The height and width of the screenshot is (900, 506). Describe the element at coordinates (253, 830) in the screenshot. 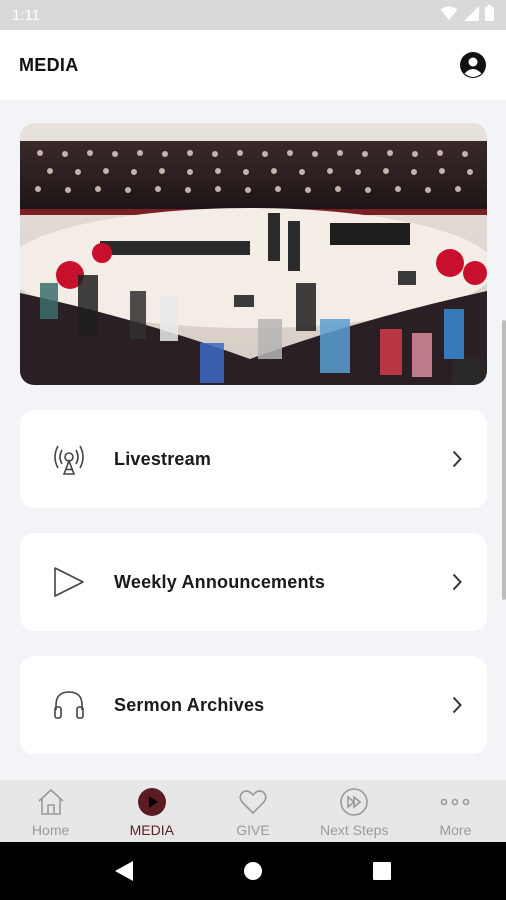

I see `tab-label: GIVE` at that location.